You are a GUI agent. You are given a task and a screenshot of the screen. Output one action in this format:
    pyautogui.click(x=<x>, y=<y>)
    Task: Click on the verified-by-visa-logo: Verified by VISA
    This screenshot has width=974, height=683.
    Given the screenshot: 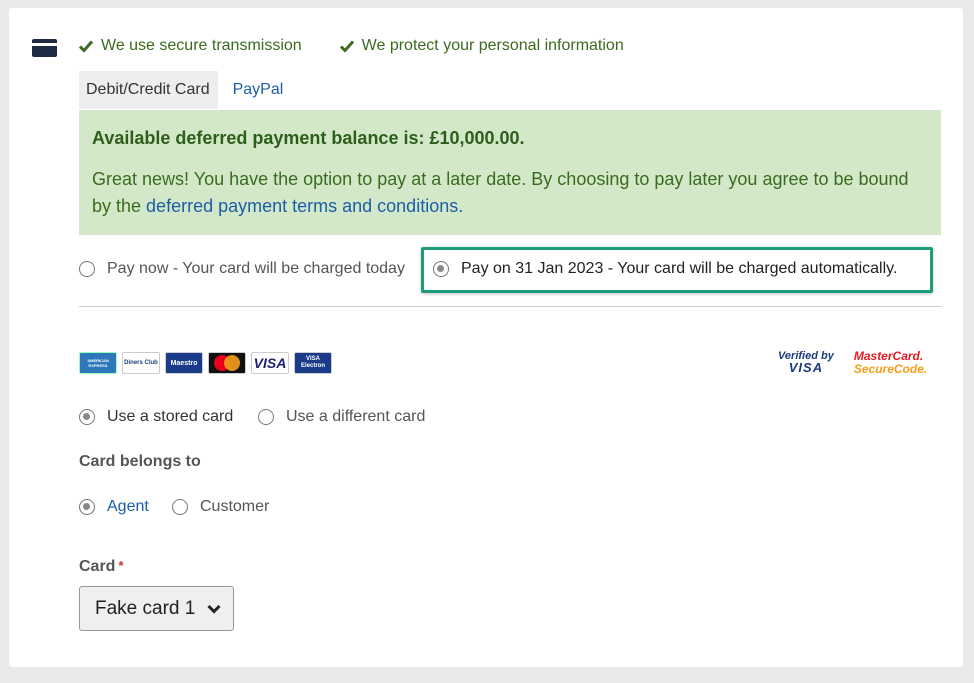 What is the action you would take?
    pyautogui.click(x=806, y=363)
    